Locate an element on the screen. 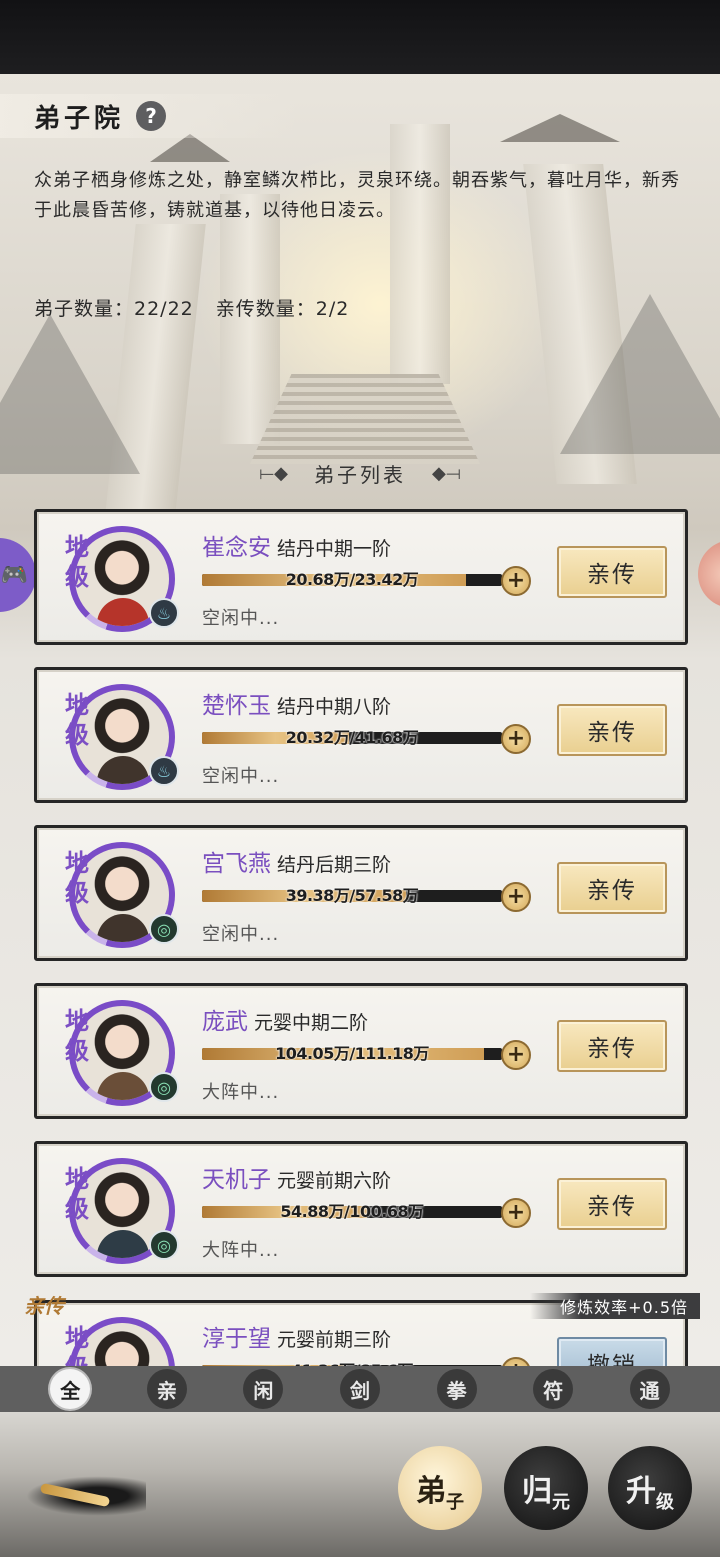  disciple-card: 地级 ♨ 楚怀玉 结丹中期八阶 20.32万/41.68万 + 空闲中... 亲传 is located at coordinates (361, 735).